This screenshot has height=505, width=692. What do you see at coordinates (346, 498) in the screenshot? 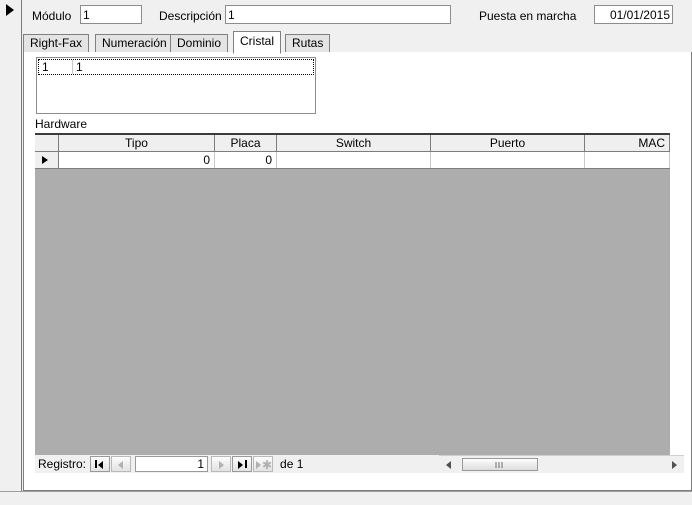
I see `form-bottom-strip` at bounding box center [346, 498].